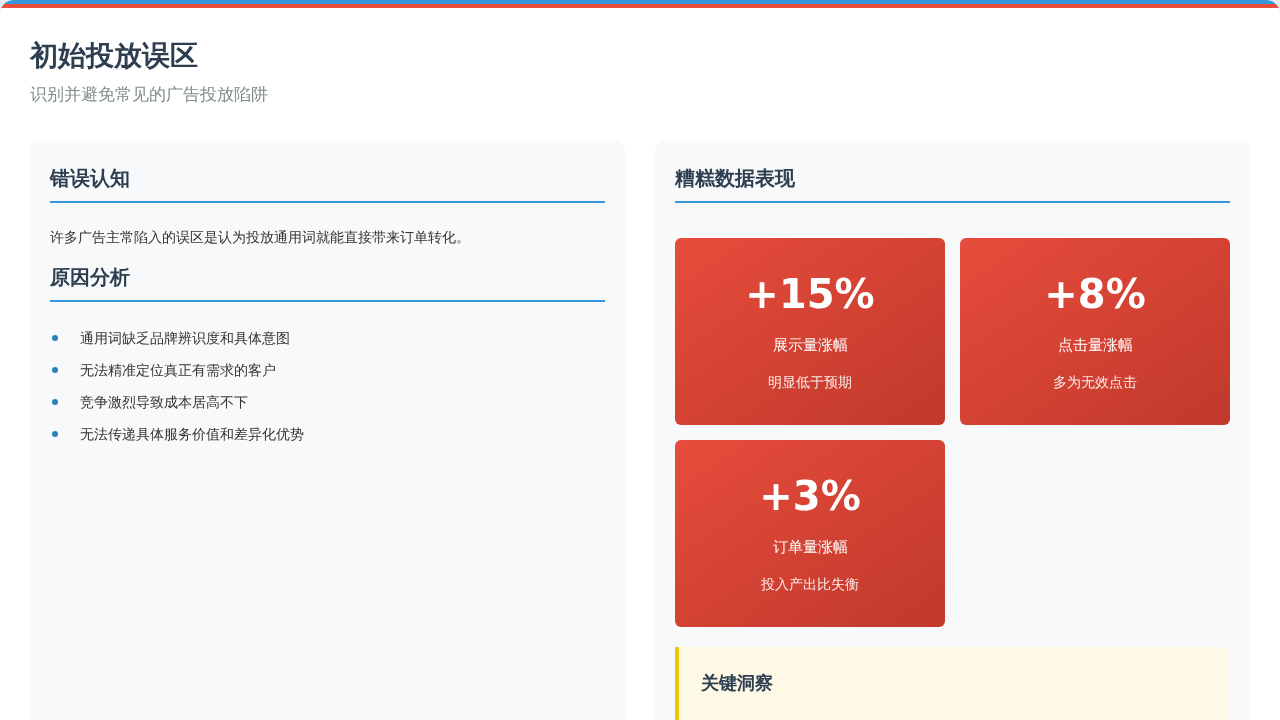 The width and height of the screenshot is (1280, 720). What do you see at coordinates (192, 434) in the screenshot?
I see `list-item: 无法传递具体服务价值和差异化优势` at bounding box center [192, 434].